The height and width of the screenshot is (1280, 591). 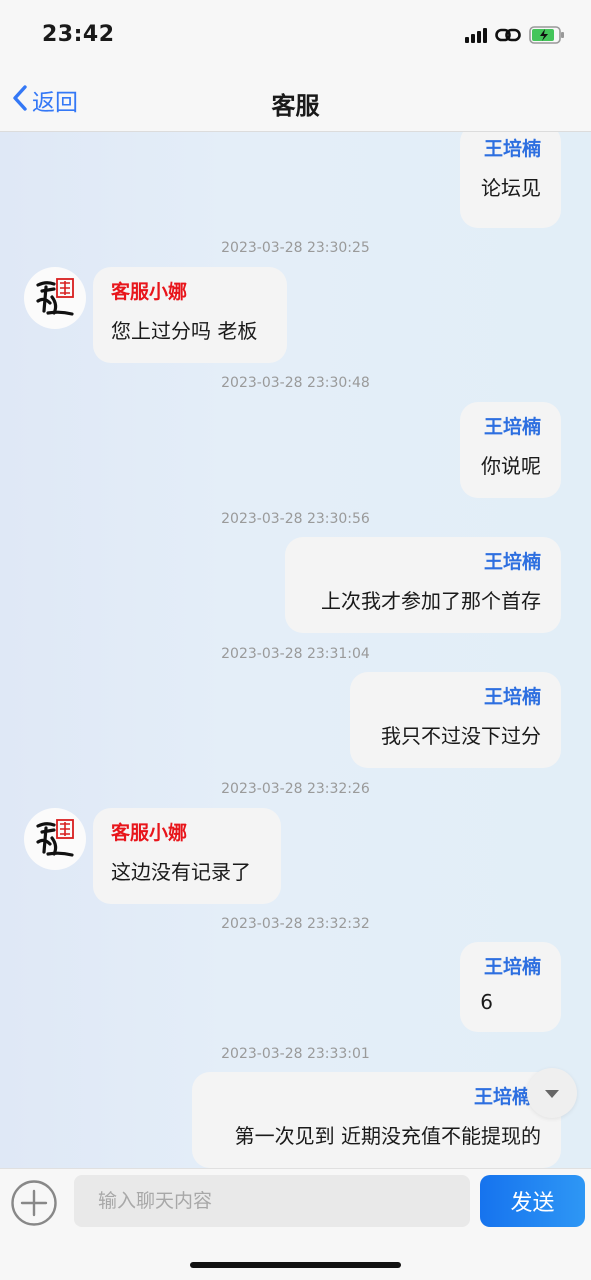 What do you see at coordinates (295, 654) in the screenshot?
I see `message-timestamp: 2023-03-28 23:31:04` at bounding box center [295, 654].